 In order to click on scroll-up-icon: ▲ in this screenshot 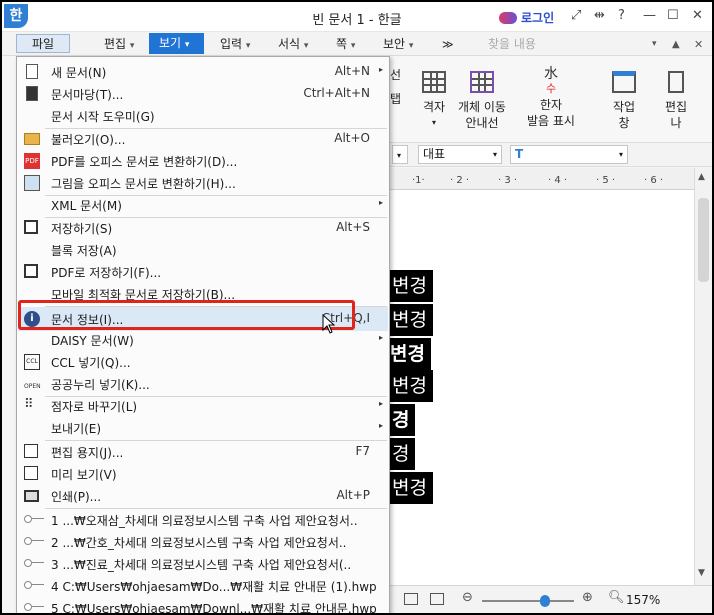, I will do `click(701, 177)`.